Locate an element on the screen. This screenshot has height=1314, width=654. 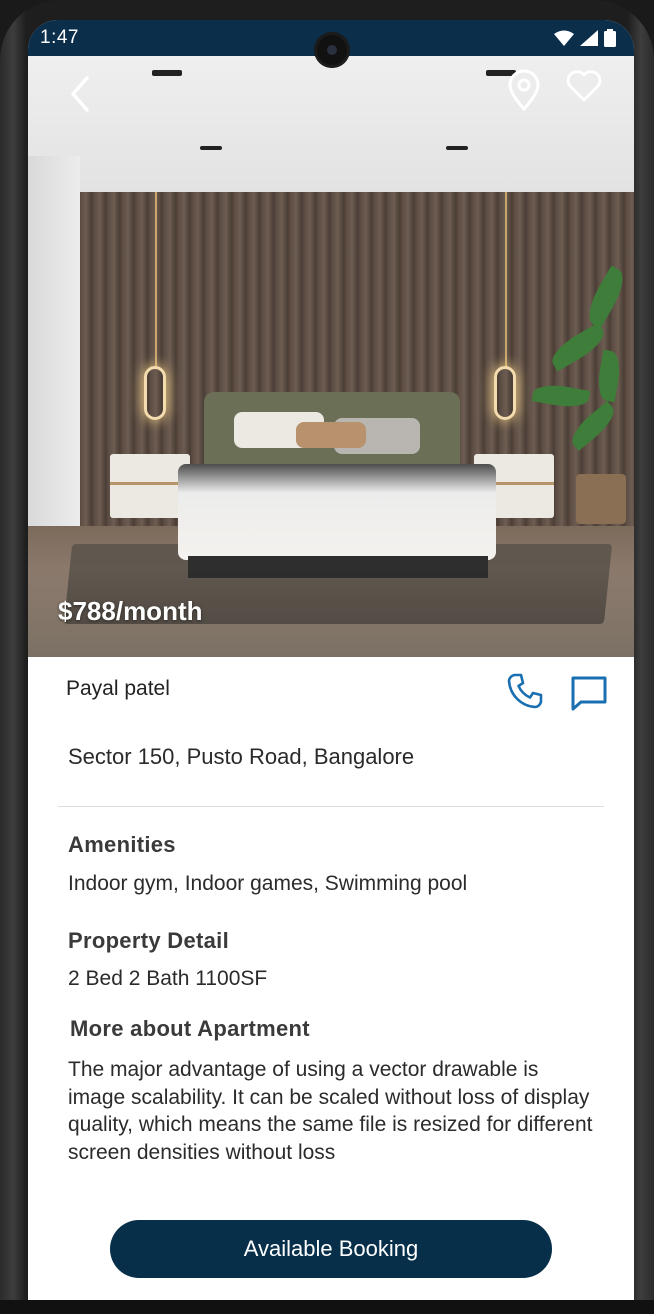
front-camera is located at coordinates (332, 50).